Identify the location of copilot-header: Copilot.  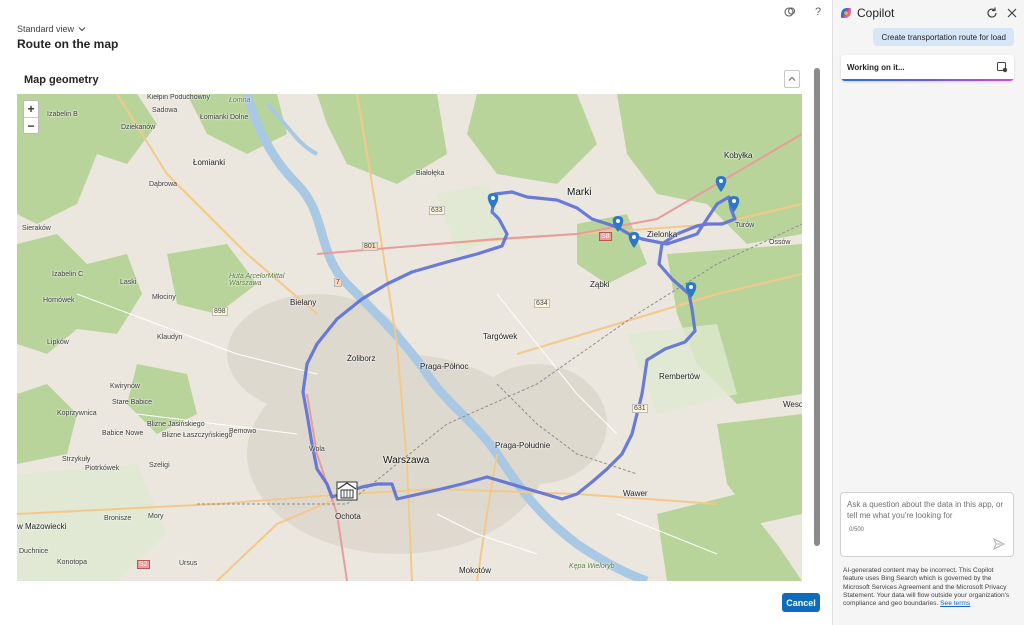
(929, 14).